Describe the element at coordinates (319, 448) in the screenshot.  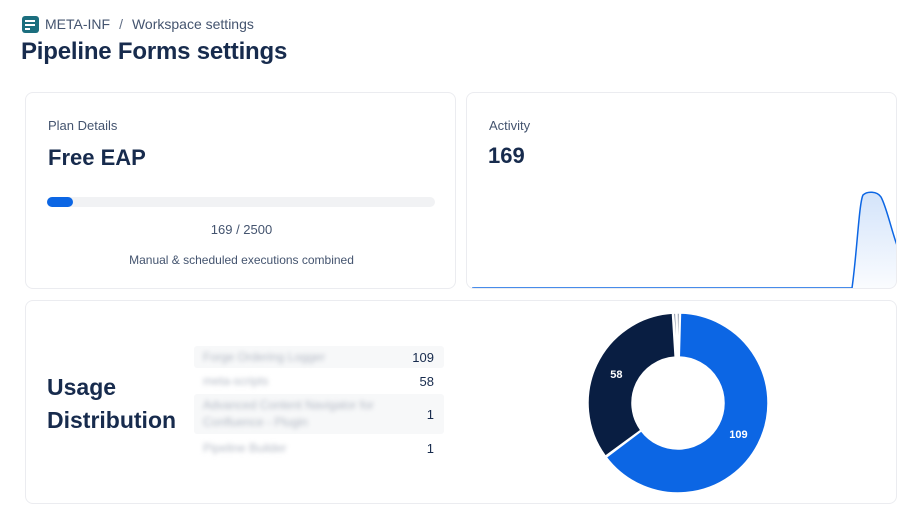
I see `usage-row: Pipeline Builder 1` at that location.